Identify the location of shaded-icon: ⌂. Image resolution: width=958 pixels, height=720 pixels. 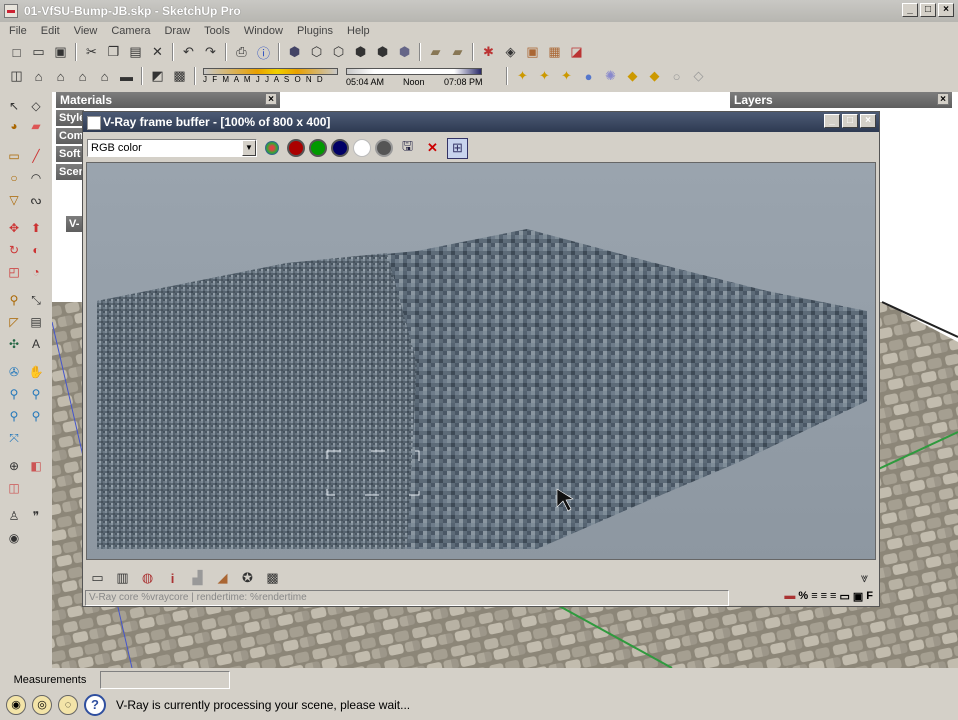
(82, 76).